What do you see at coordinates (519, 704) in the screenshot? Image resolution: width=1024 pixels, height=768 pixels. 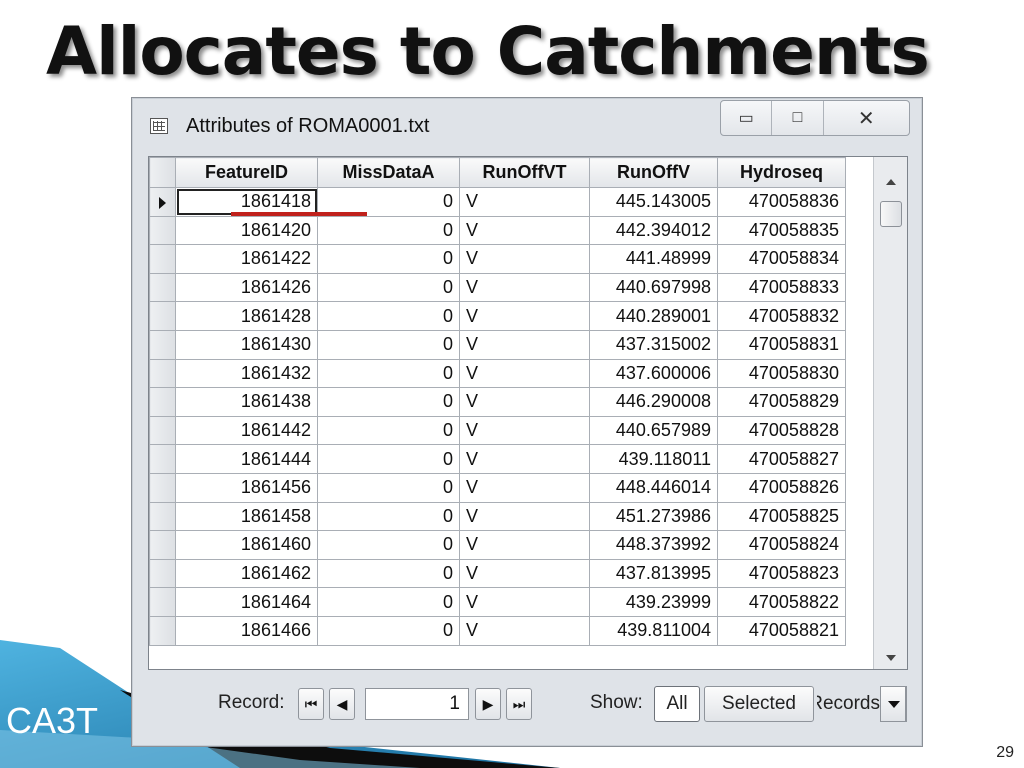 I see `last-record-button: ⏭` at bounding box center [519, 704].